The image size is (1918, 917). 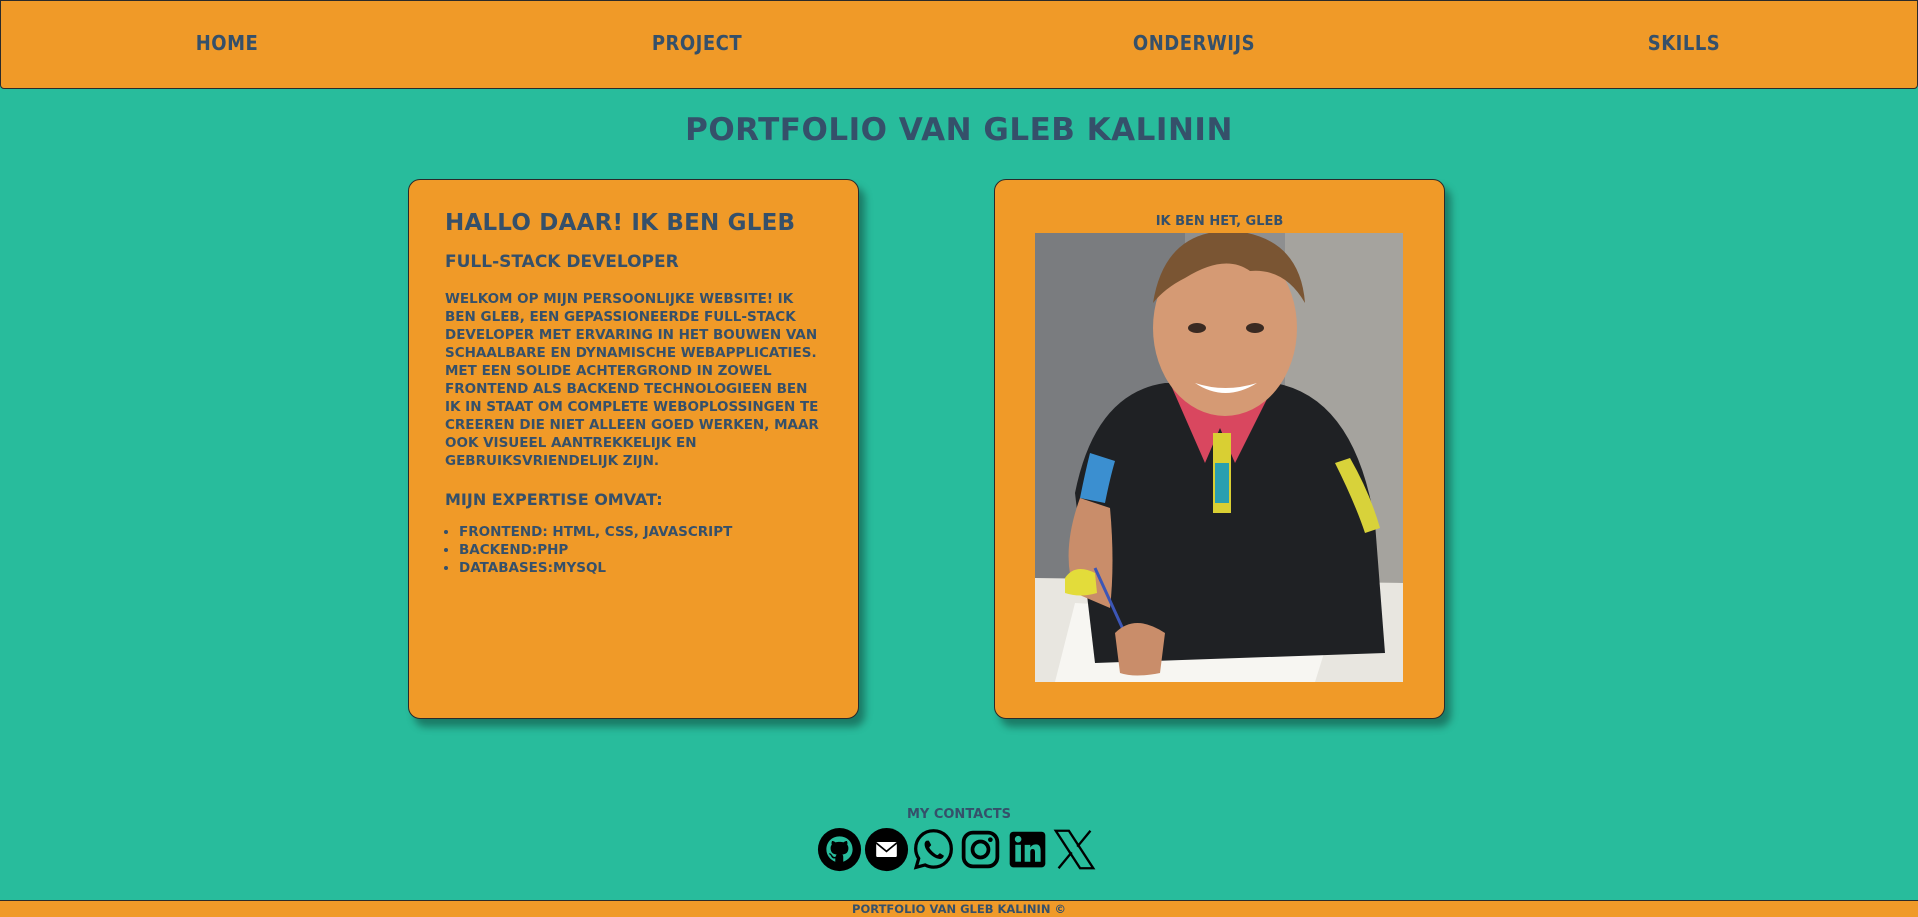 I want to click on nav-home-link: HOME, so click(x=227, y=43).